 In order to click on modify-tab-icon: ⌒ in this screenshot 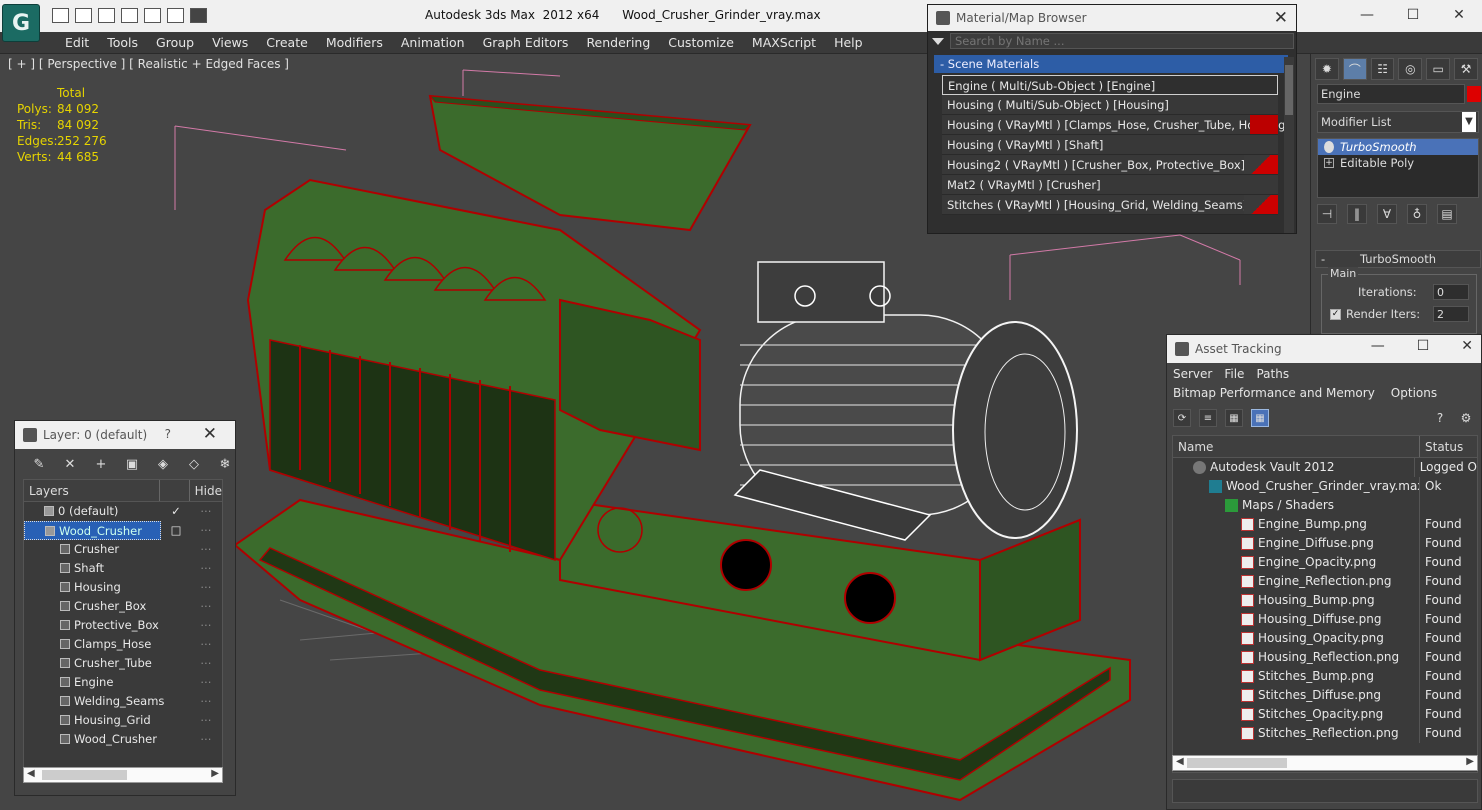, I will do `click(1354, 69)`.